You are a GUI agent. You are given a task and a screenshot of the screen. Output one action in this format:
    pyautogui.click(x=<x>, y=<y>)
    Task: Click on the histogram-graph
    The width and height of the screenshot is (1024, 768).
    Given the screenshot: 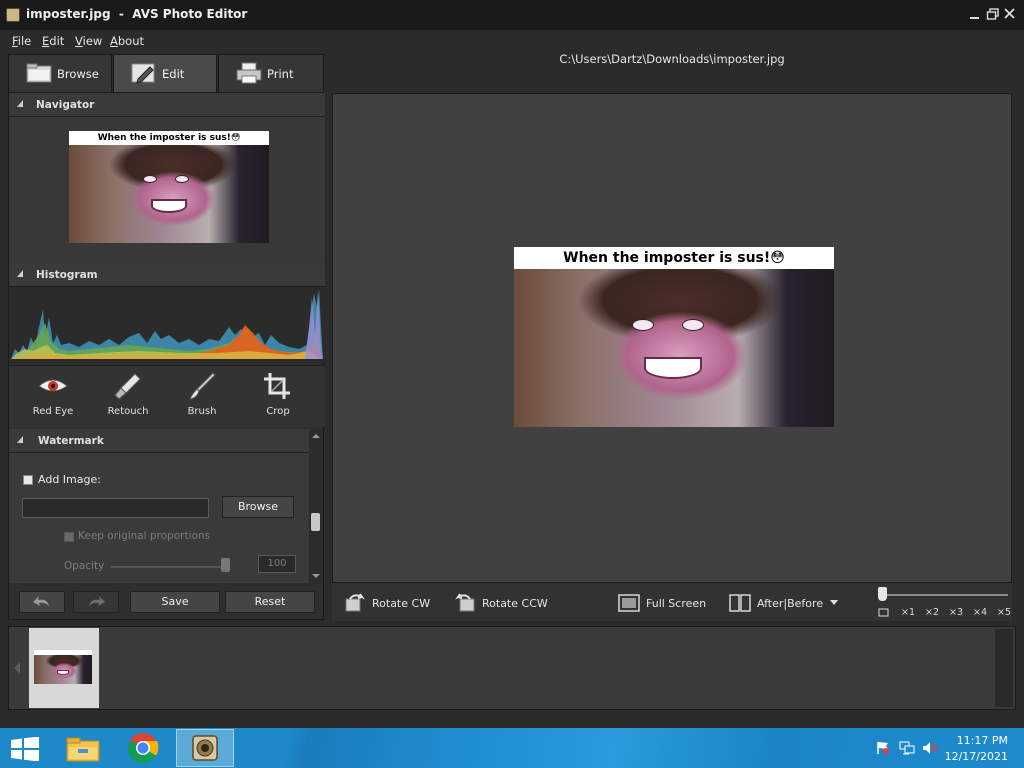 What is the action you would take?
    pyautogui.click(x=167, y=324)
    